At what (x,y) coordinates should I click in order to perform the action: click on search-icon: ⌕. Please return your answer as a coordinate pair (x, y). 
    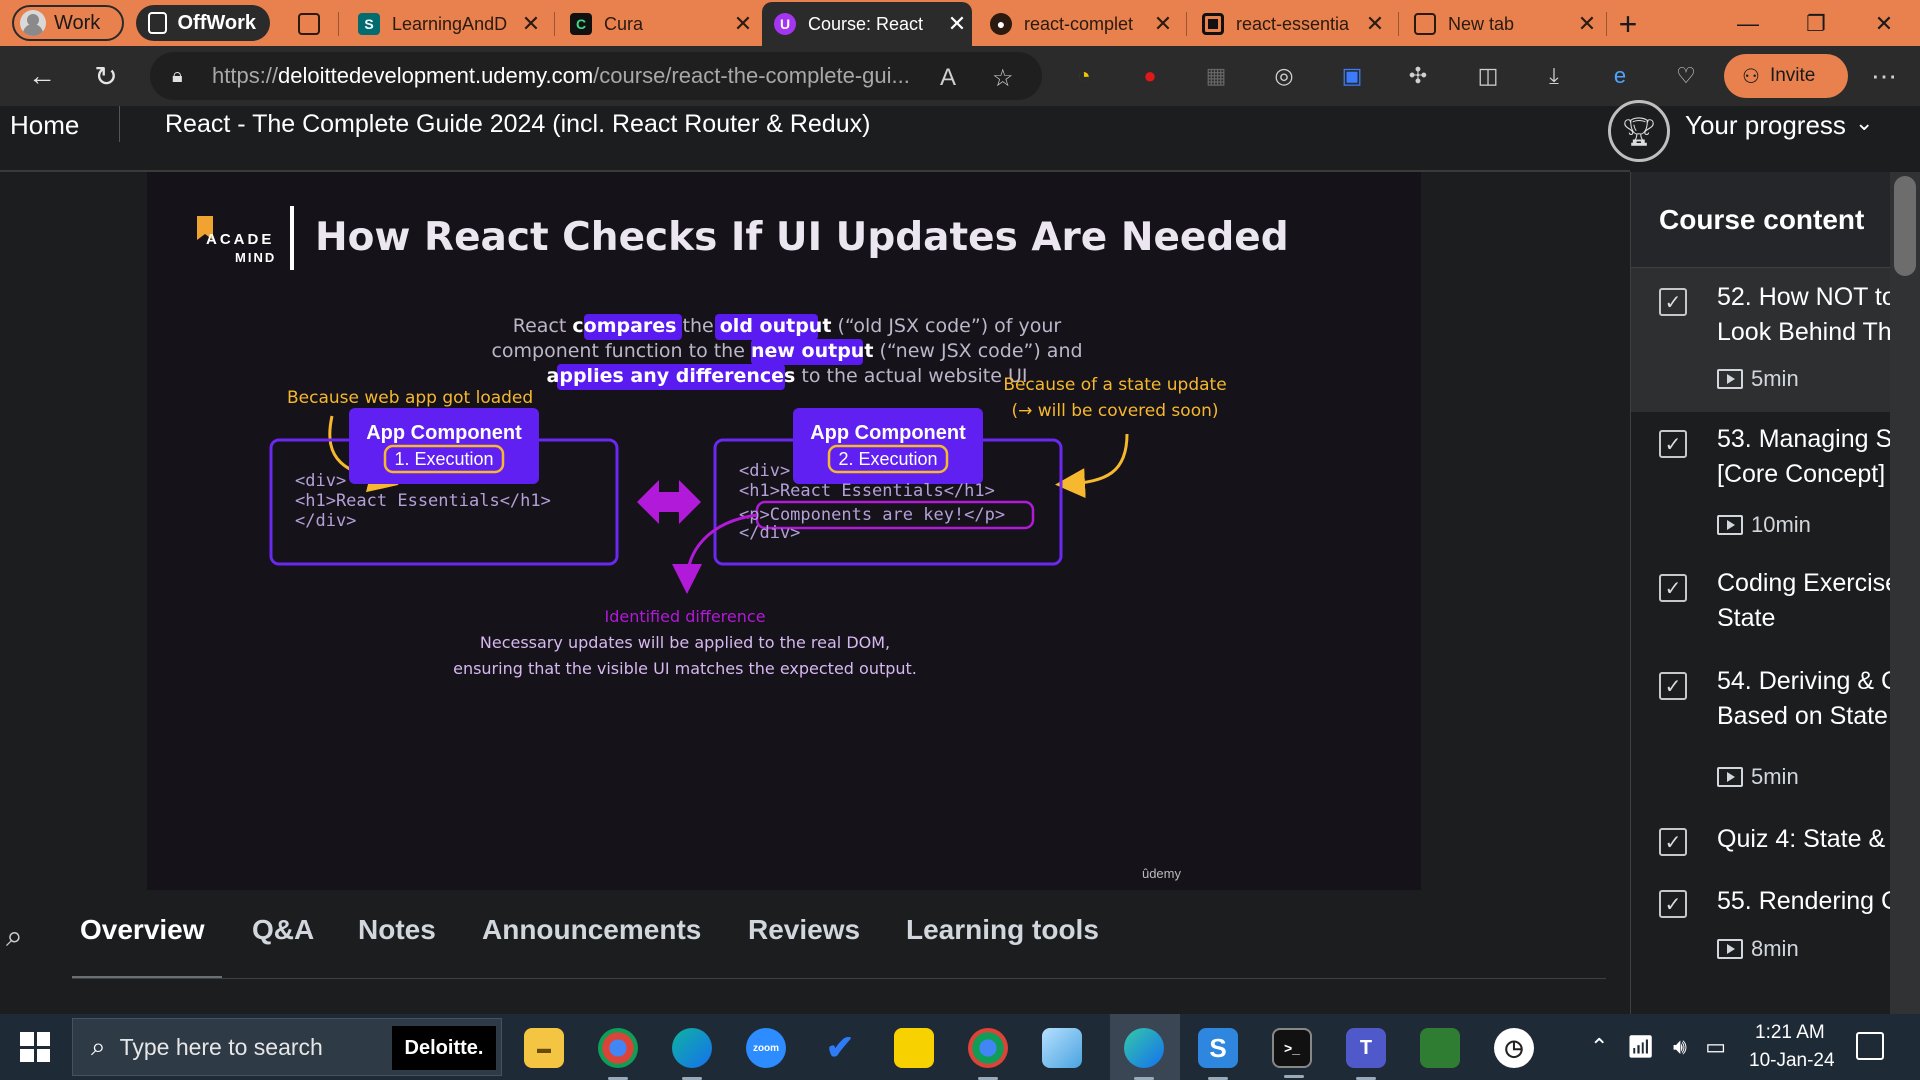
    Looking at the image, I should click on (14, 937).